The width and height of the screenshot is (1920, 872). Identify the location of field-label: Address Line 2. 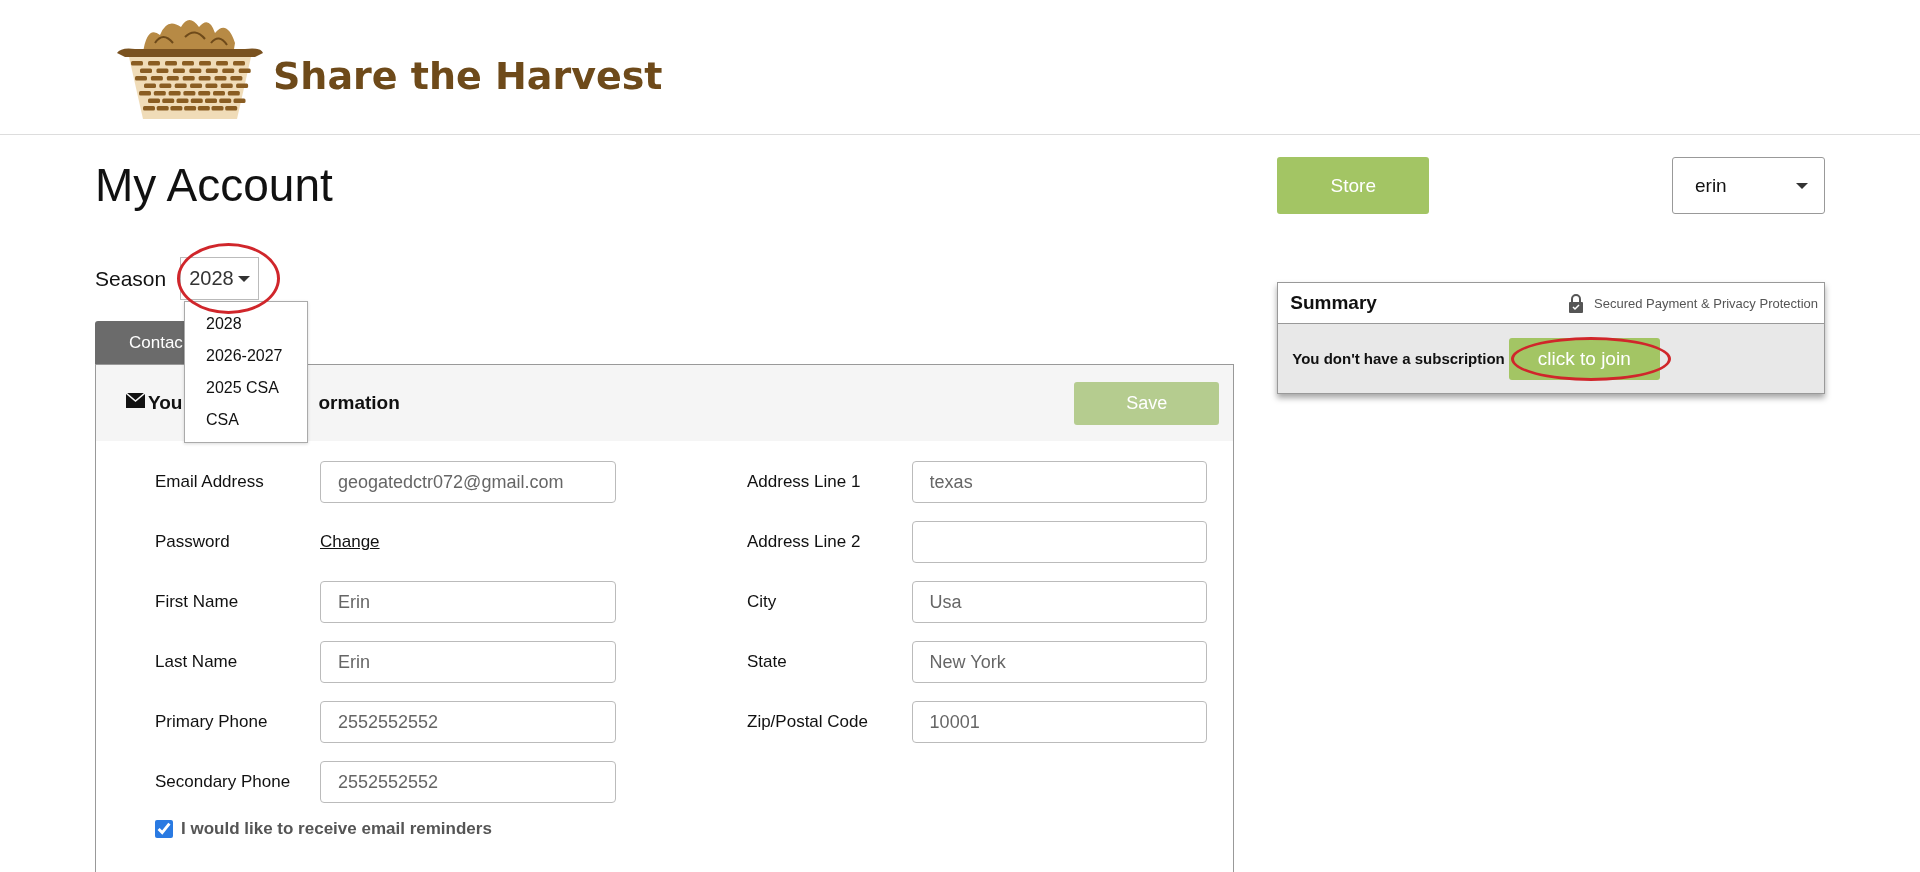
(804, 542).